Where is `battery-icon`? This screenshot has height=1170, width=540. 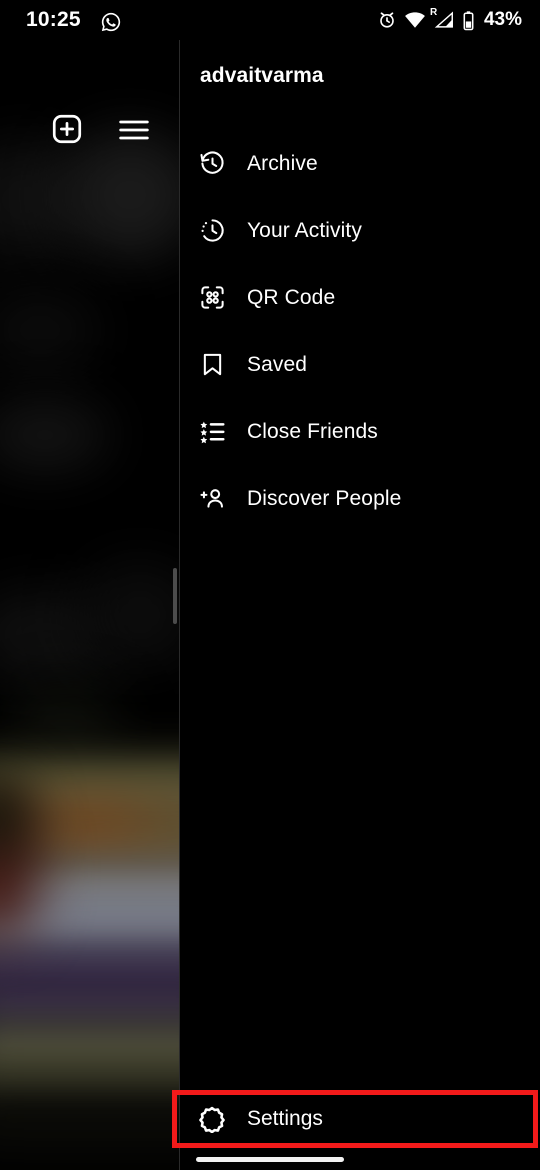 battery-icon is located at coordinates (468, 20).